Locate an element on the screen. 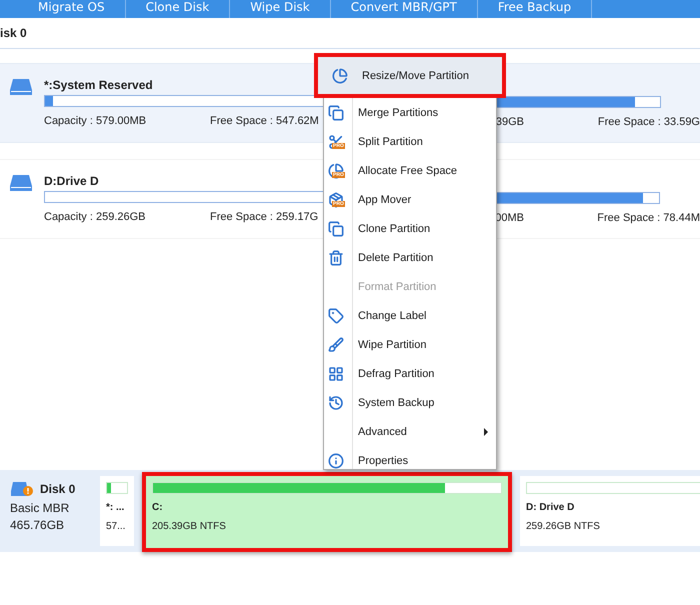  disk-title: isk 0 is located at coordinates (13, 33).